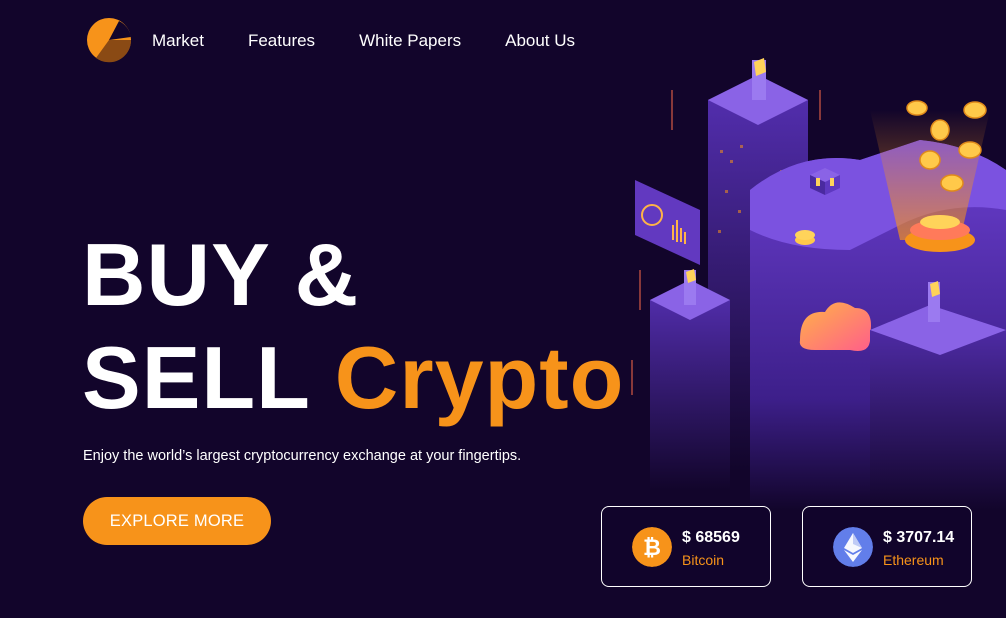 The height and width of the screenshot is (618, 1006). What do you see at coordinates (540, 41) in the screenshot?
I see `nav-about-us-link: About Us` at bounding box center [540, 41].